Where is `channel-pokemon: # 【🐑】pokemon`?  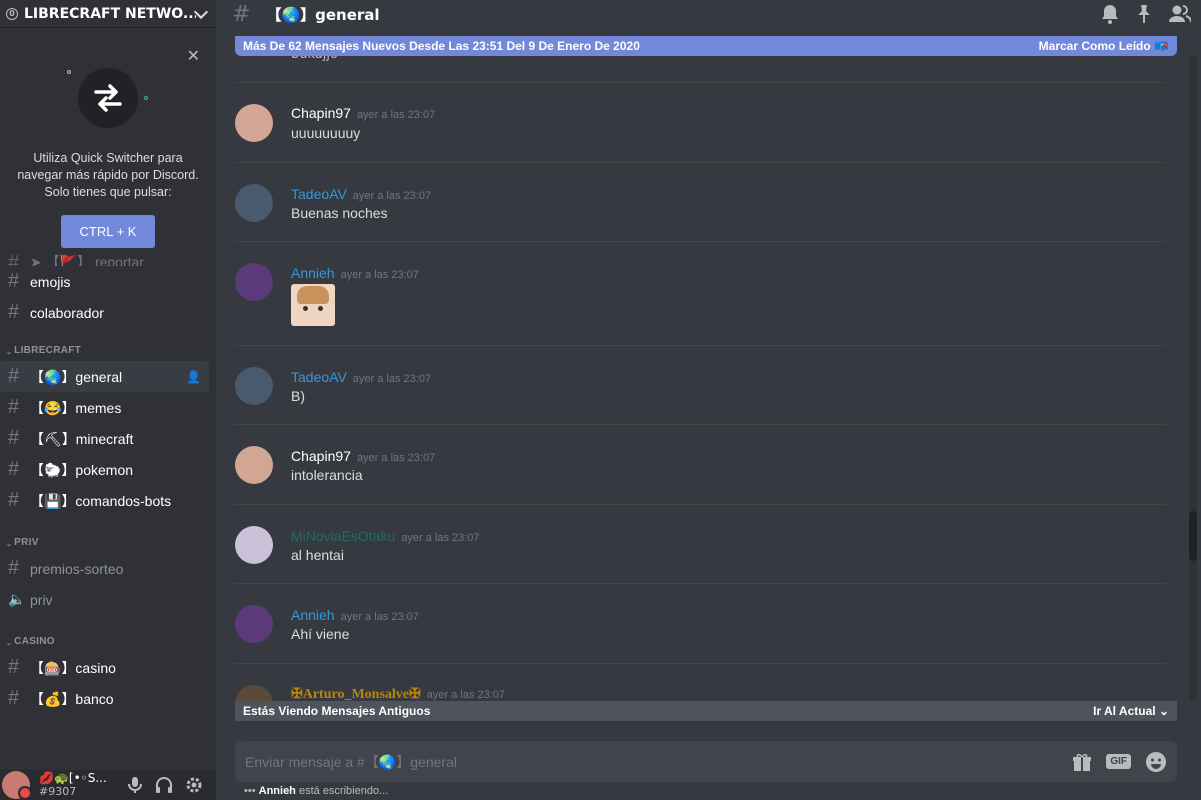
channel-pokemon: # 【🐑】pokemon is located at coordinates (104, 469).